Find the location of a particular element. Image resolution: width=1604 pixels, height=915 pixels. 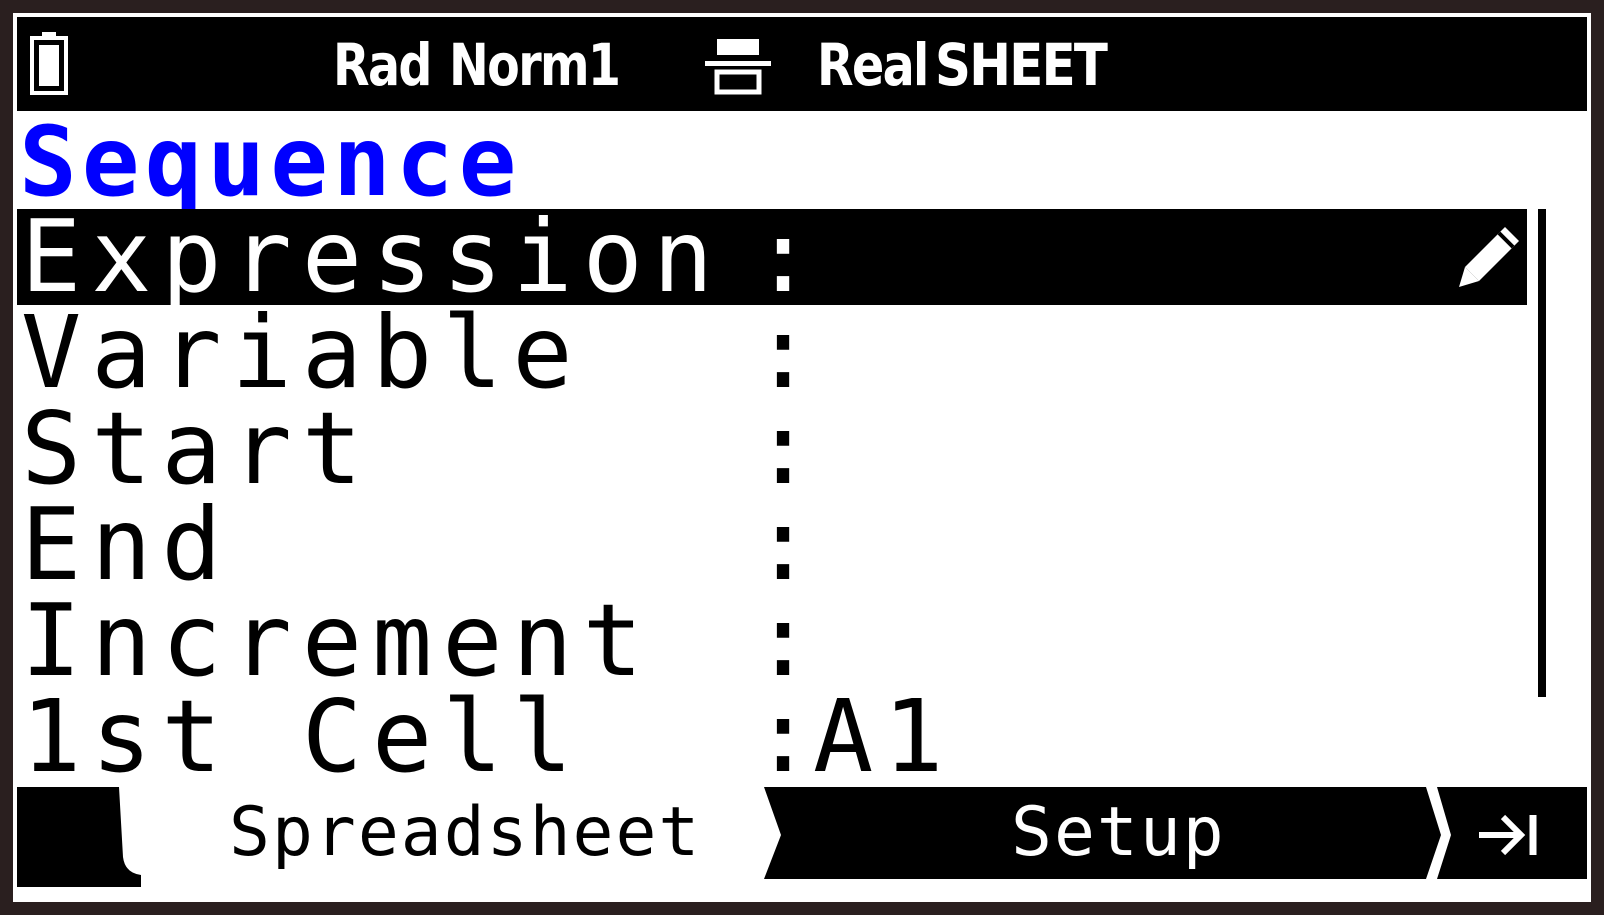

status-bar: Rad Norm1 Real SHEET is located at coordinates (802, 64).